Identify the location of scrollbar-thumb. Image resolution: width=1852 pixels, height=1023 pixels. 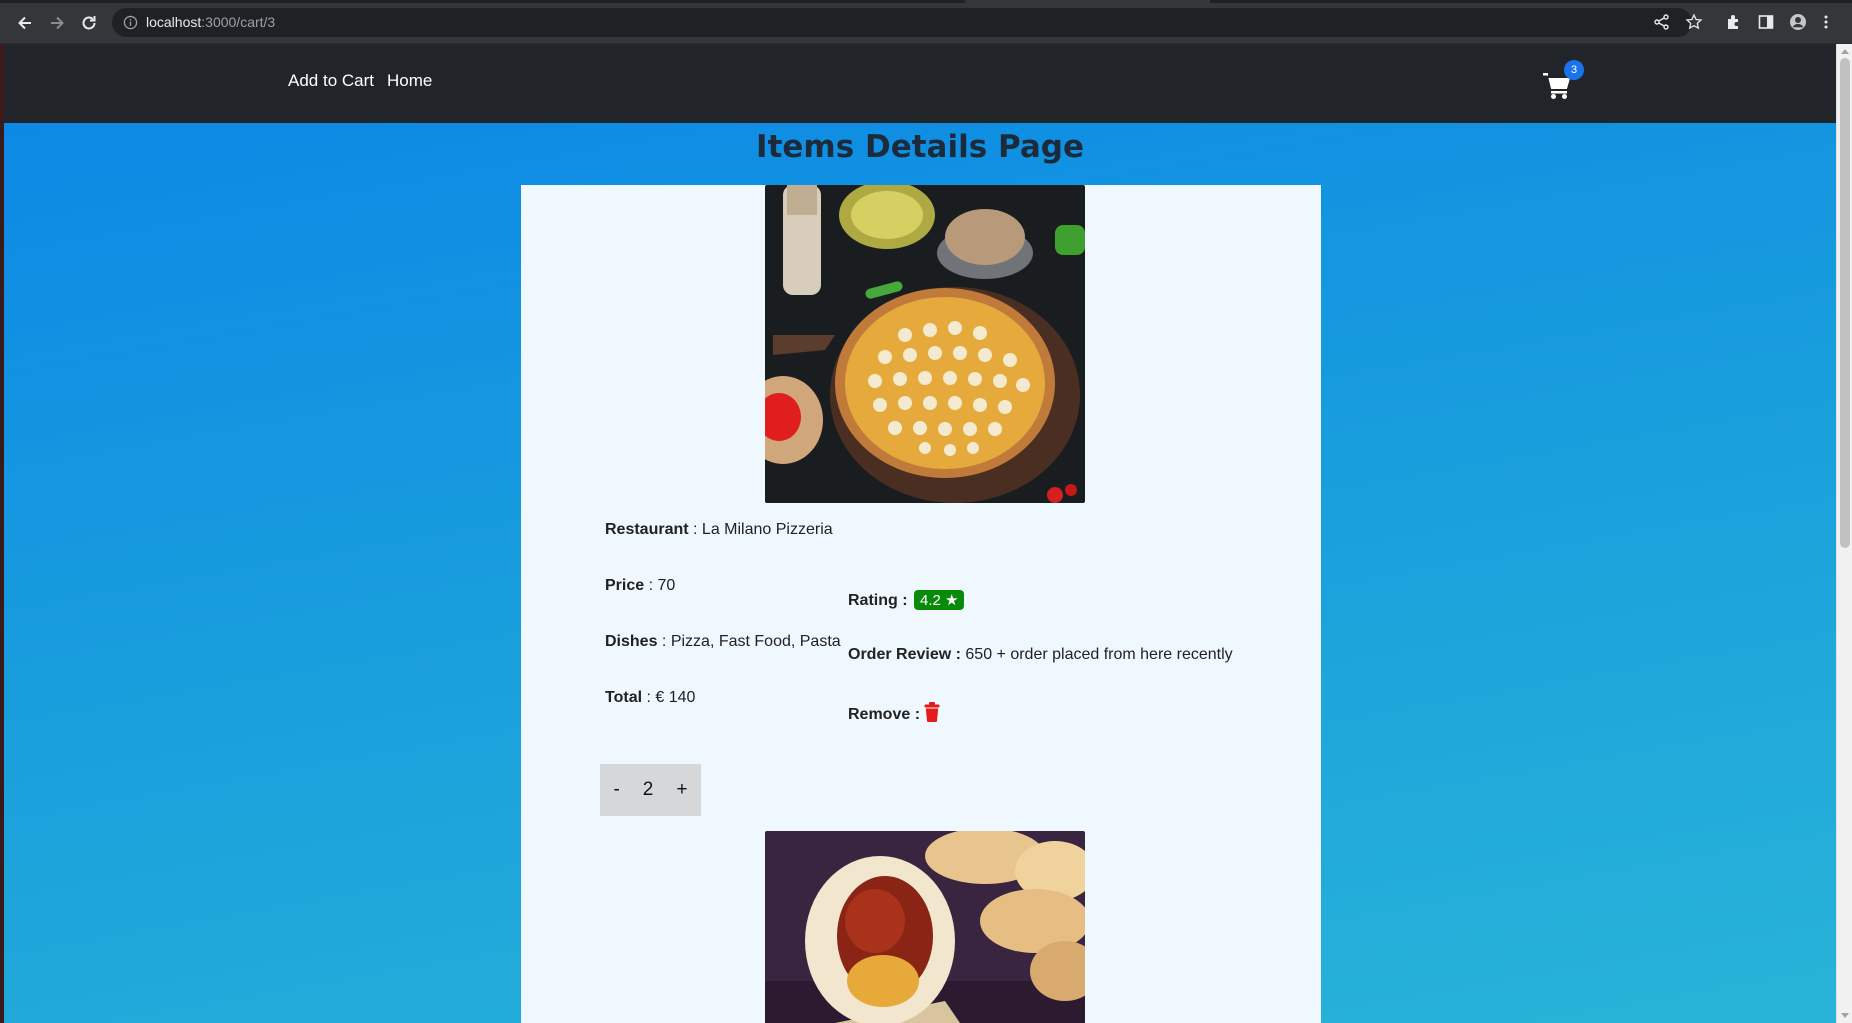
(1845, 303).